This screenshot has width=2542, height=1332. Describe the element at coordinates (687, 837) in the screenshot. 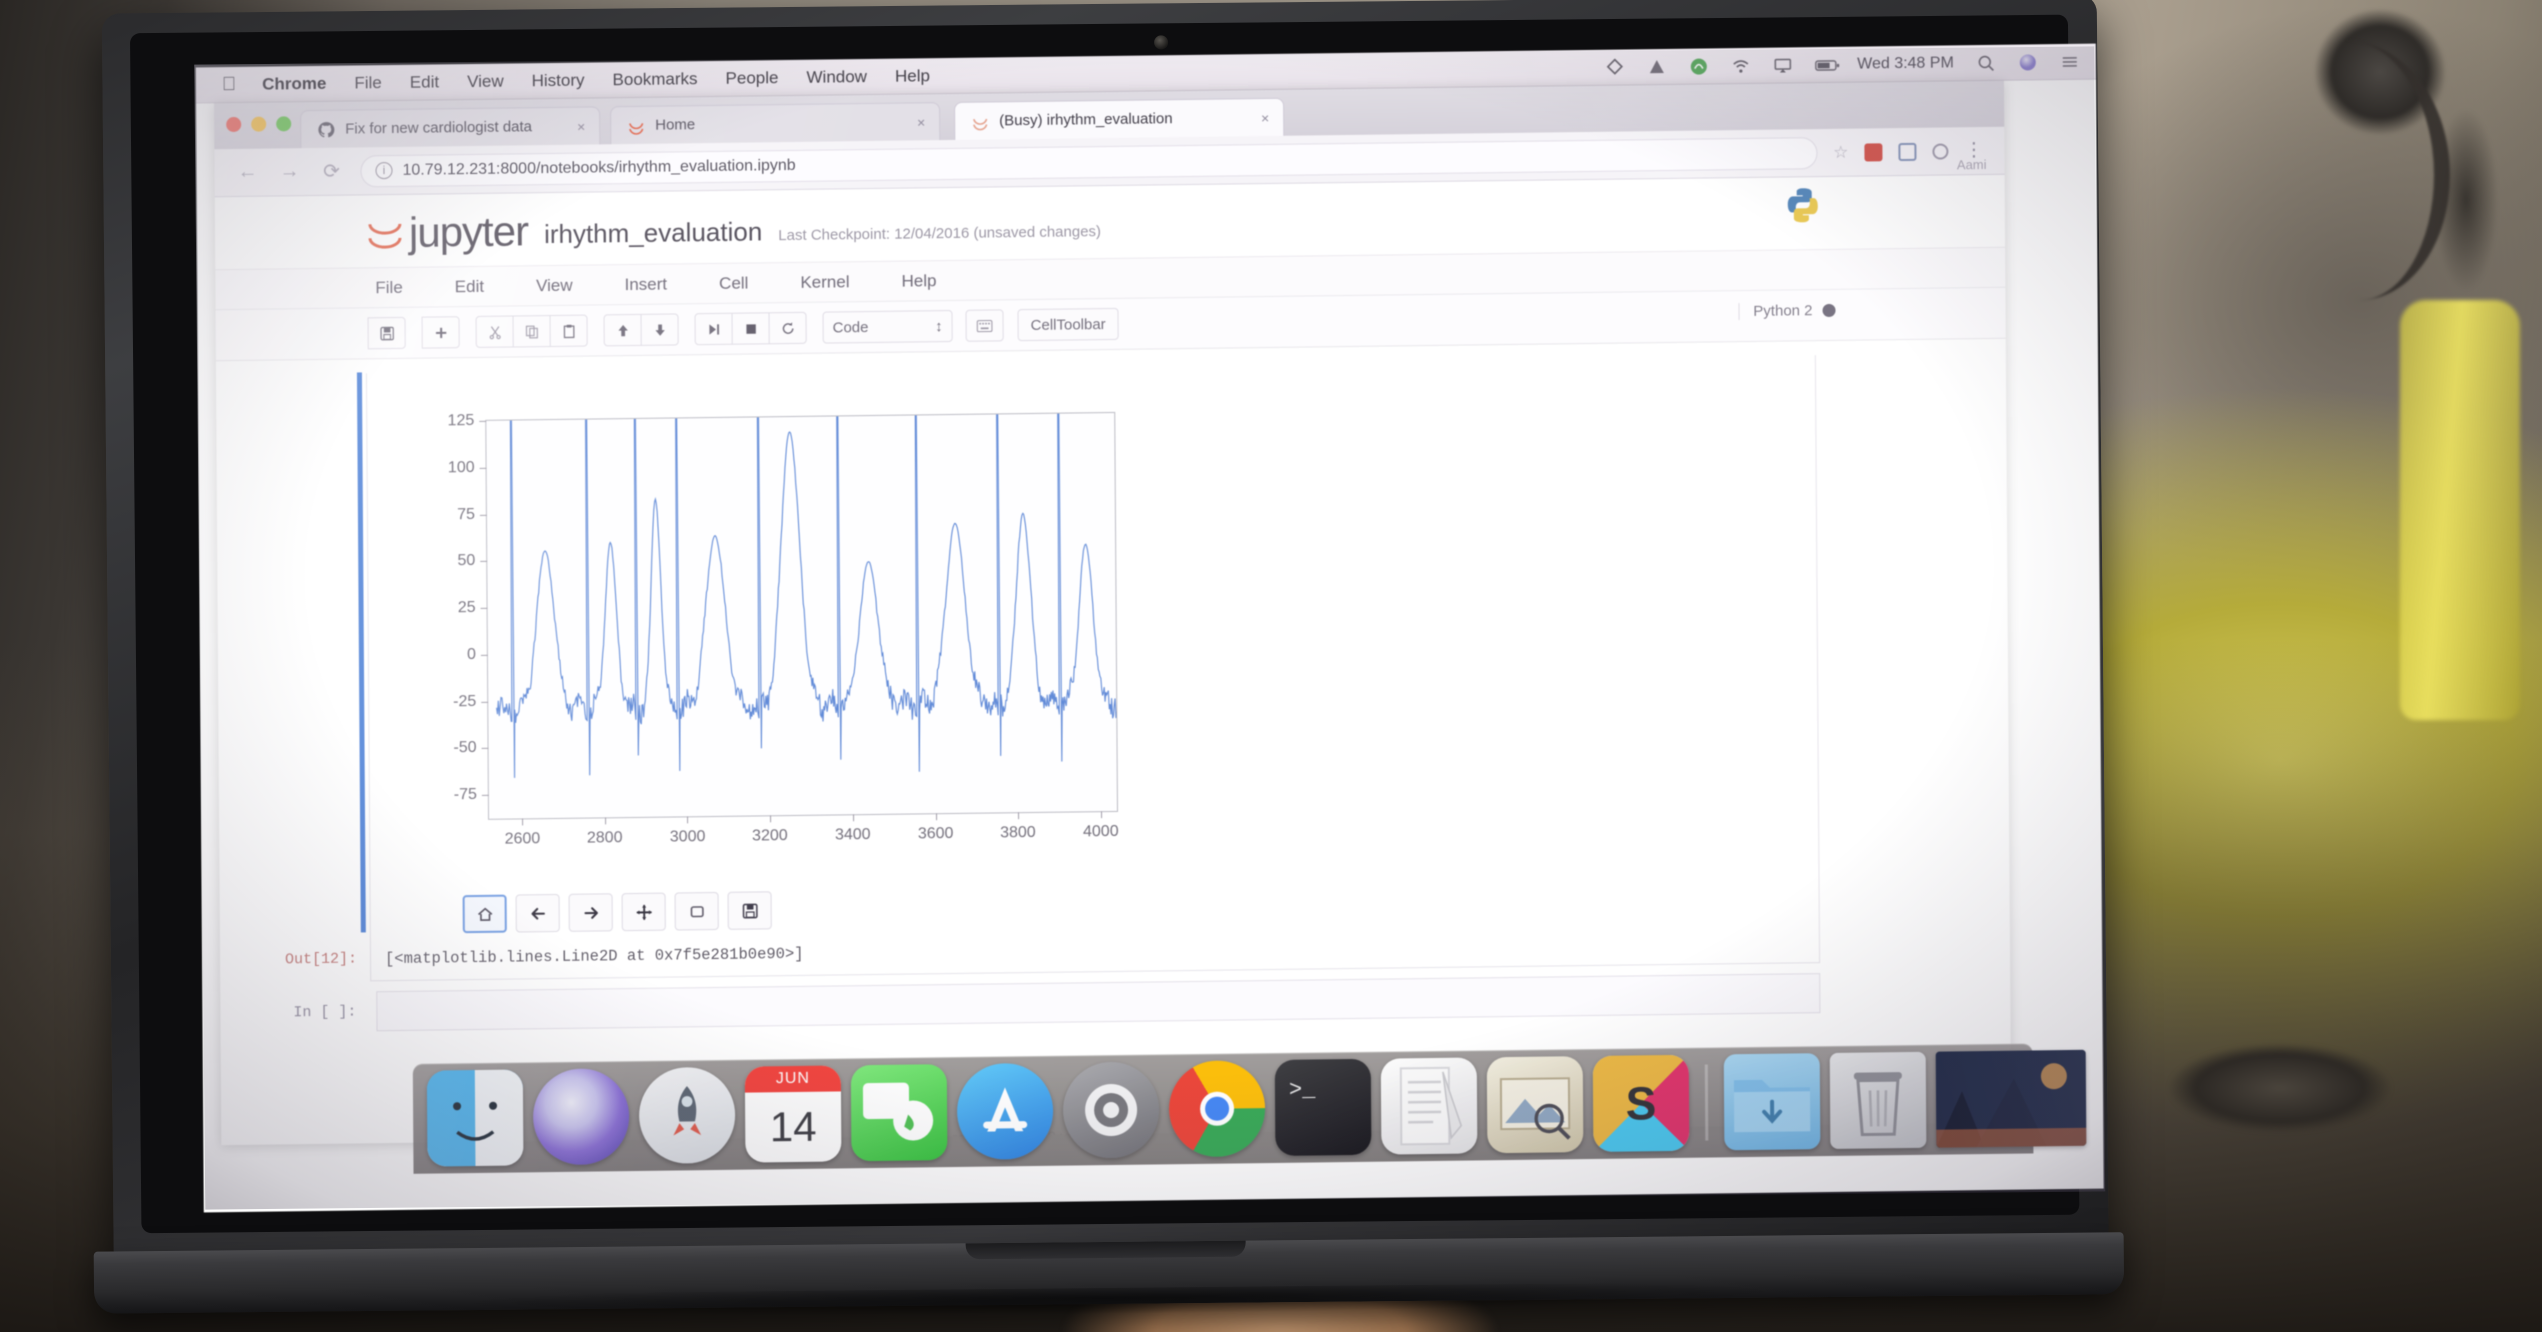

I see `x-tick-label: 3000` at that location.